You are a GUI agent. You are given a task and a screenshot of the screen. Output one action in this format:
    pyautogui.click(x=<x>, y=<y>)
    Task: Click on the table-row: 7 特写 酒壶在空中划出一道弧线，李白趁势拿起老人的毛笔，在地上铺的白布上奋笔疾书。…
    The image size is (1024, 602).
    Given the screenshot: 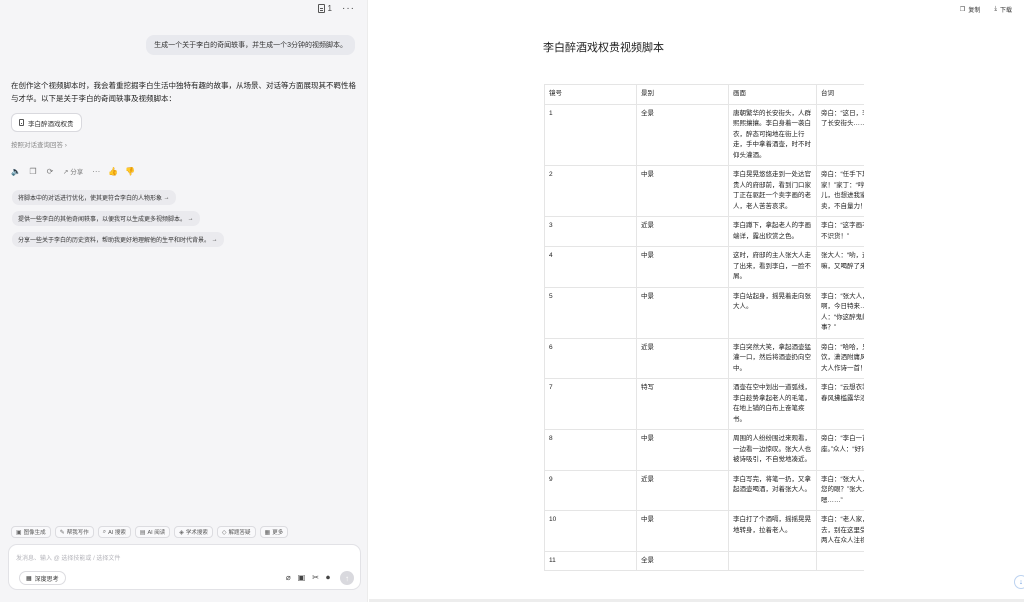 What is the action you would take?
    pyautogui.click(x=704, y=404)
    